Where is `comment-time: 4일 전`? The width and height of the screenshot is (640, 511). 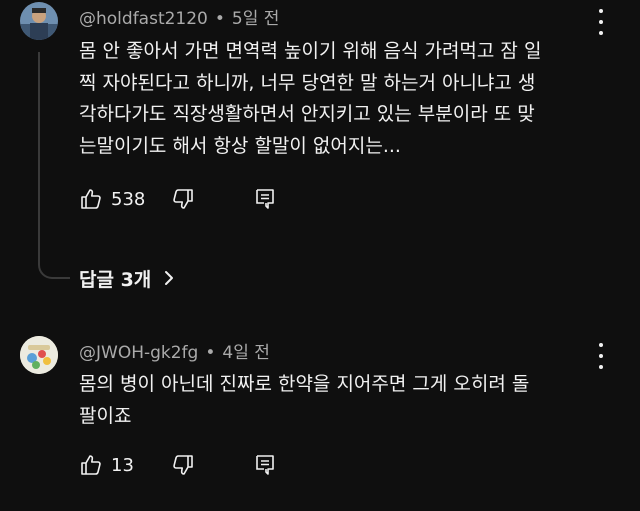 comment-time: 4일 전 is located at coordinates (246, 353).